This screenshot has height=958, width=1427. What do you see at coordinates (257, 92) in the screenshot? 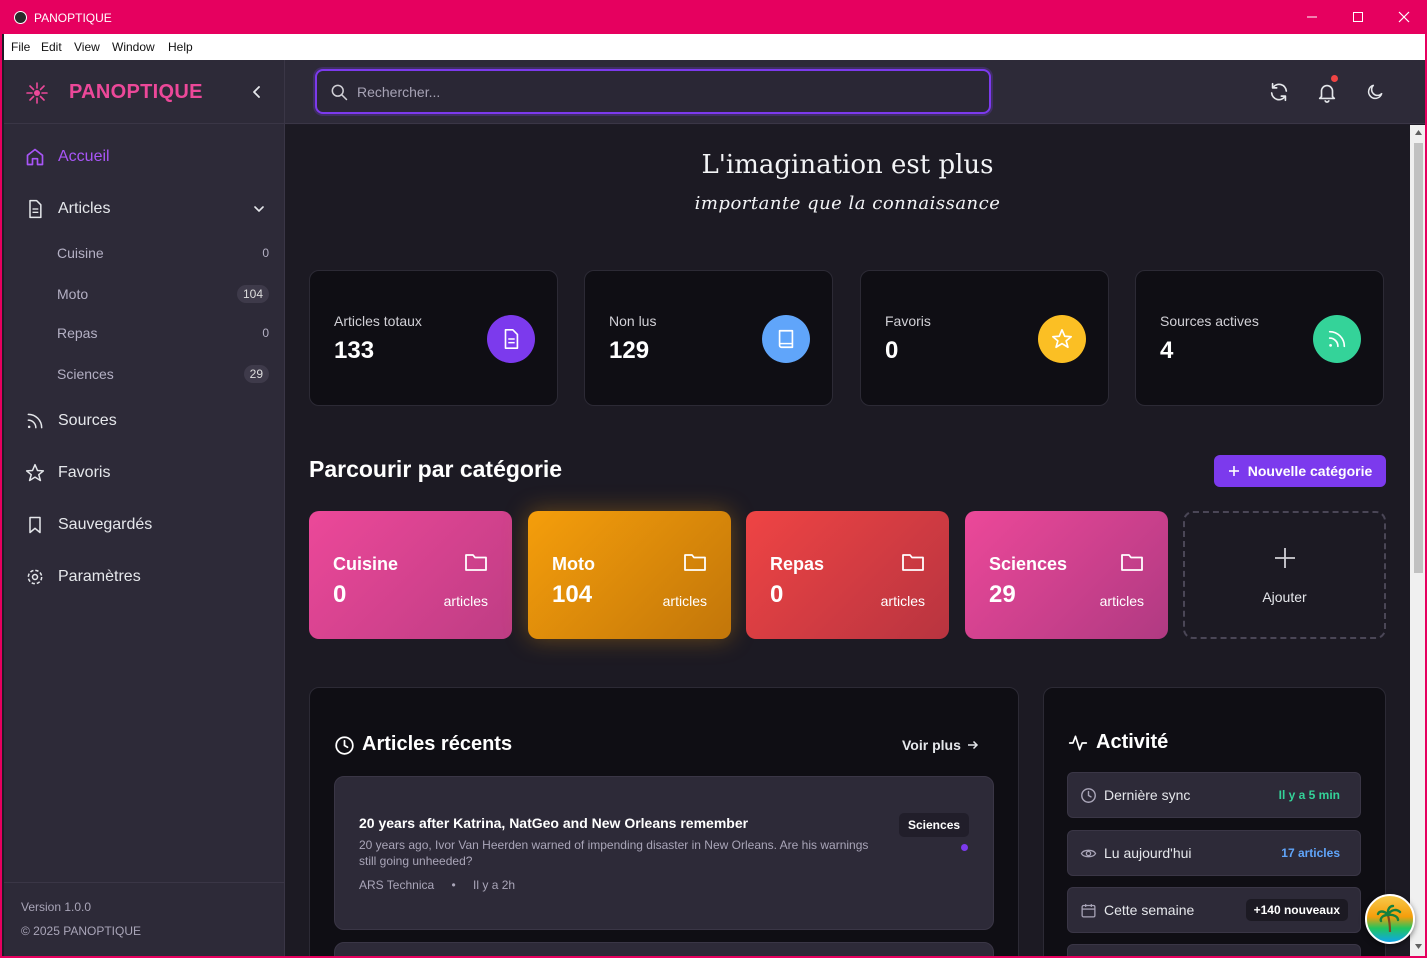
I see `collapse-sidebar-icon` at bounding box center [257, 92].